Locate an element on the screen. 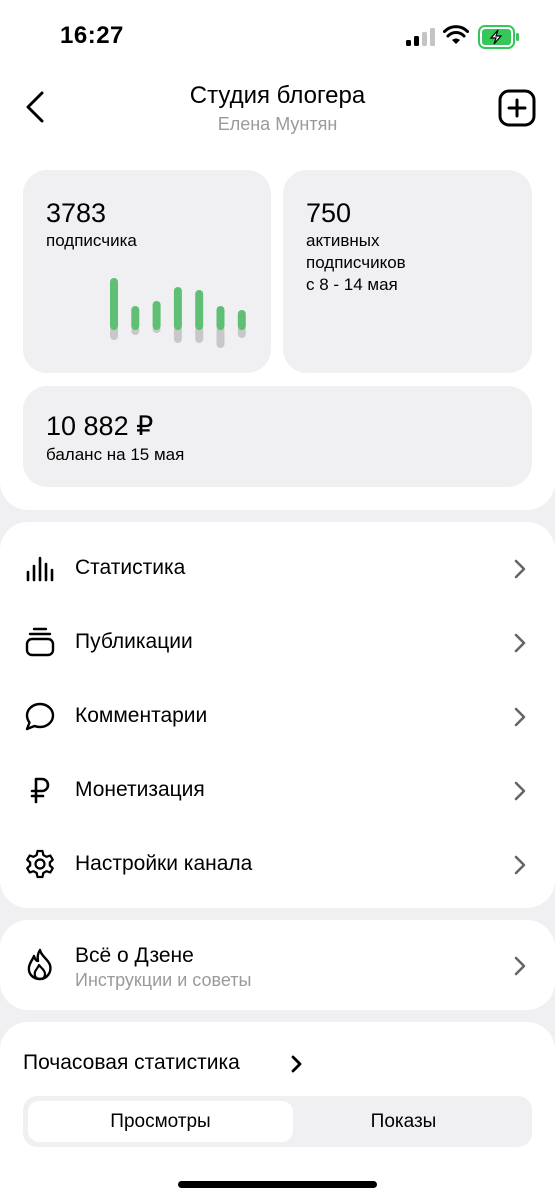 This screenshot has height=1200, width=555. balance-card: 10 882 ₽ баланс на 15 мая is located at coordinates (277, 436).